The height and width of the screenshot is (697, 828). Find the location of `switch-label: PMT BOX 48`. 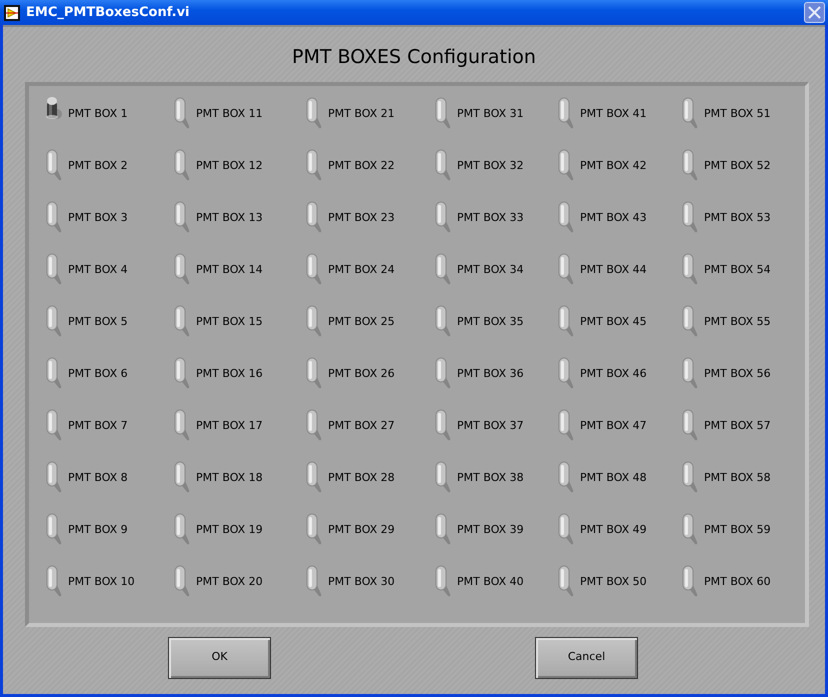

switch-label: PMT BOX 48 is located at coordinates (613, 478).